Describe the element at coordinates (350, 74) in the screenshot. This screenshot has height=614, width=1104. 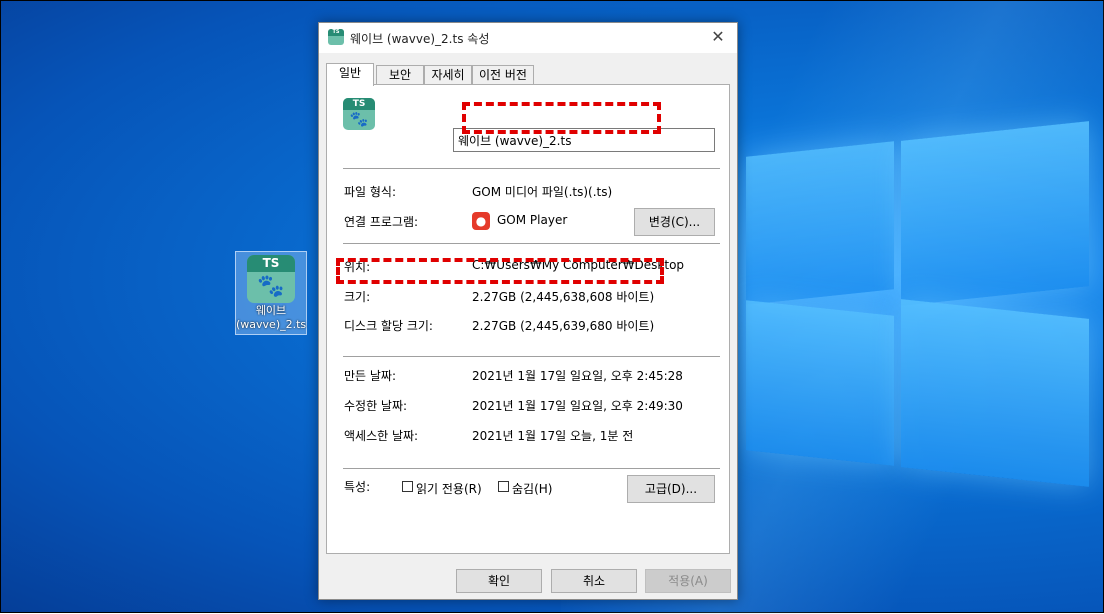
I see `tab-general: 일반` at that location.